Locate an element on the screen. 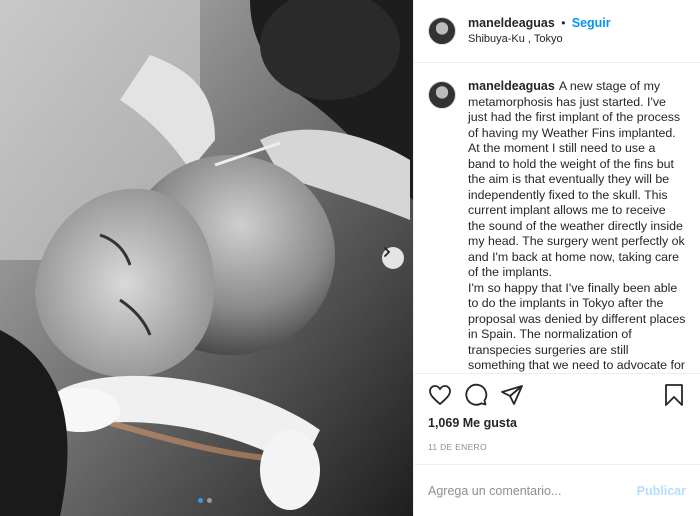  comment-input is located at coordinates (532, 490).